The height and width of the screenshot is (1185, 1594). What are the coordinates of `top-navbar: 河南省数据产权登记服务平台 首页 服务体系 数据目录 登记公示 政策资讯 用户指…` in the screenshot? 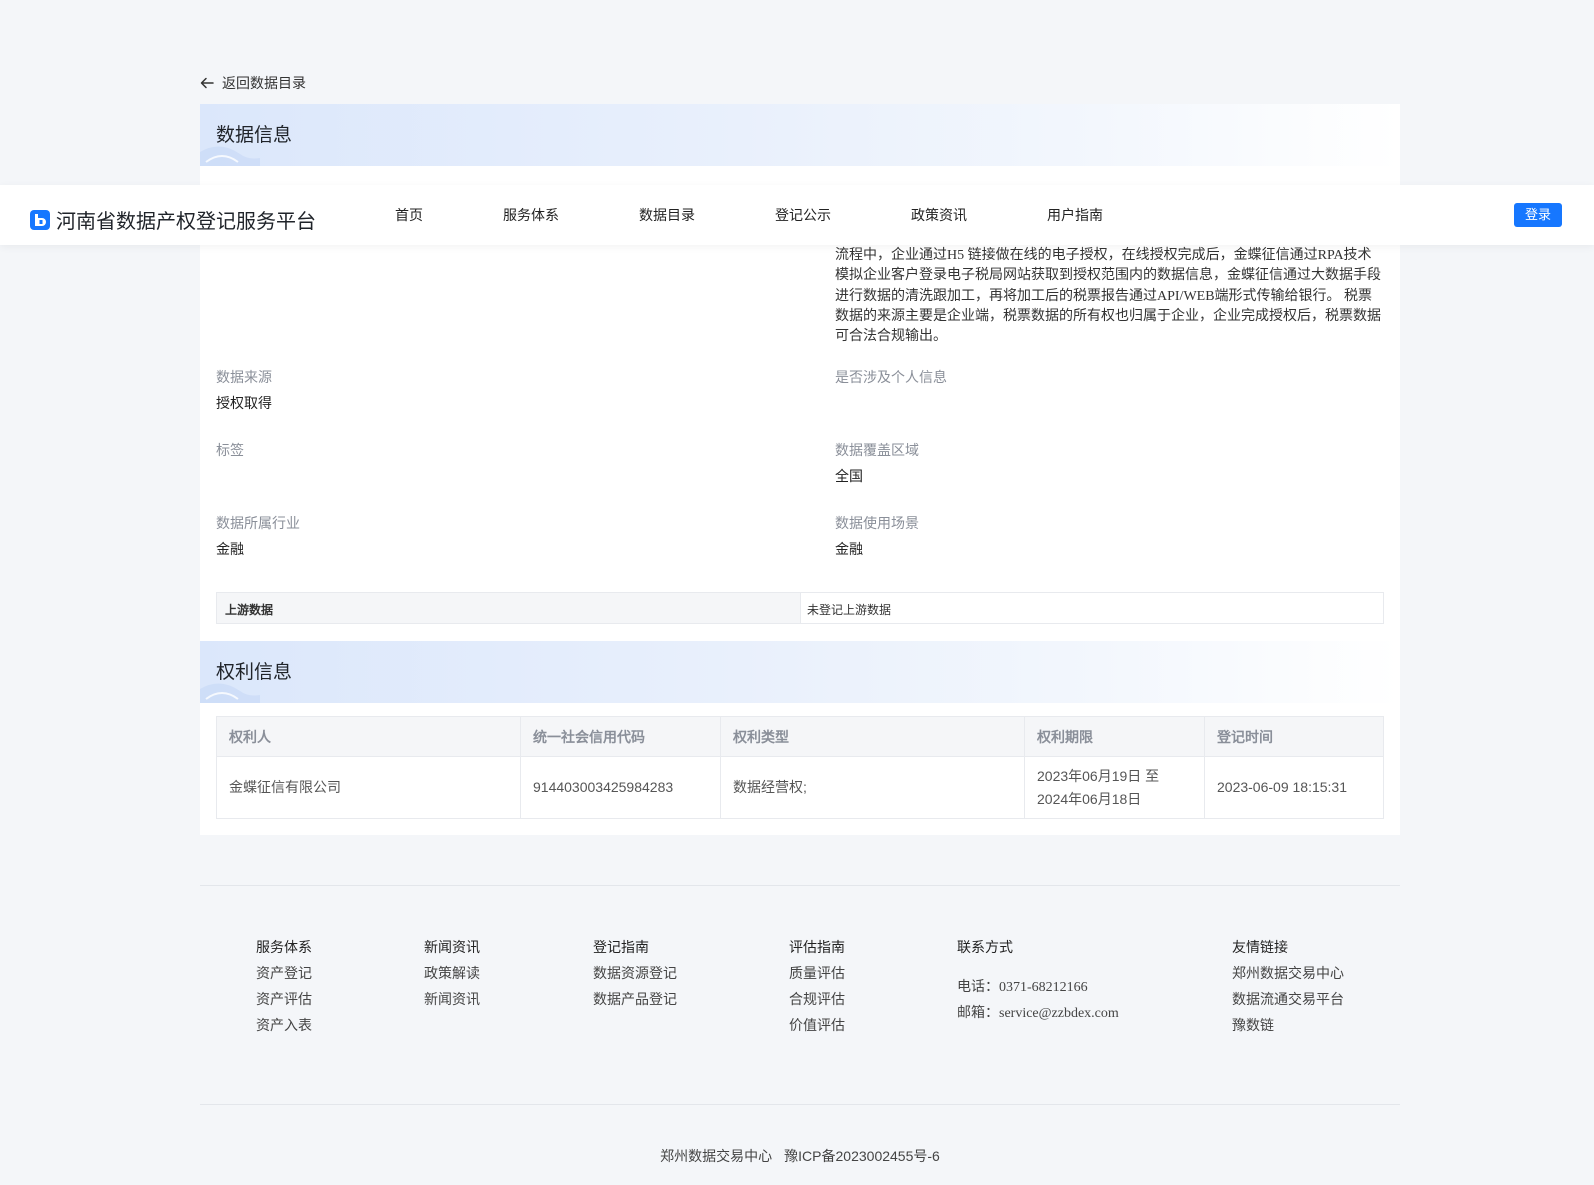 It's located at (797, 215).